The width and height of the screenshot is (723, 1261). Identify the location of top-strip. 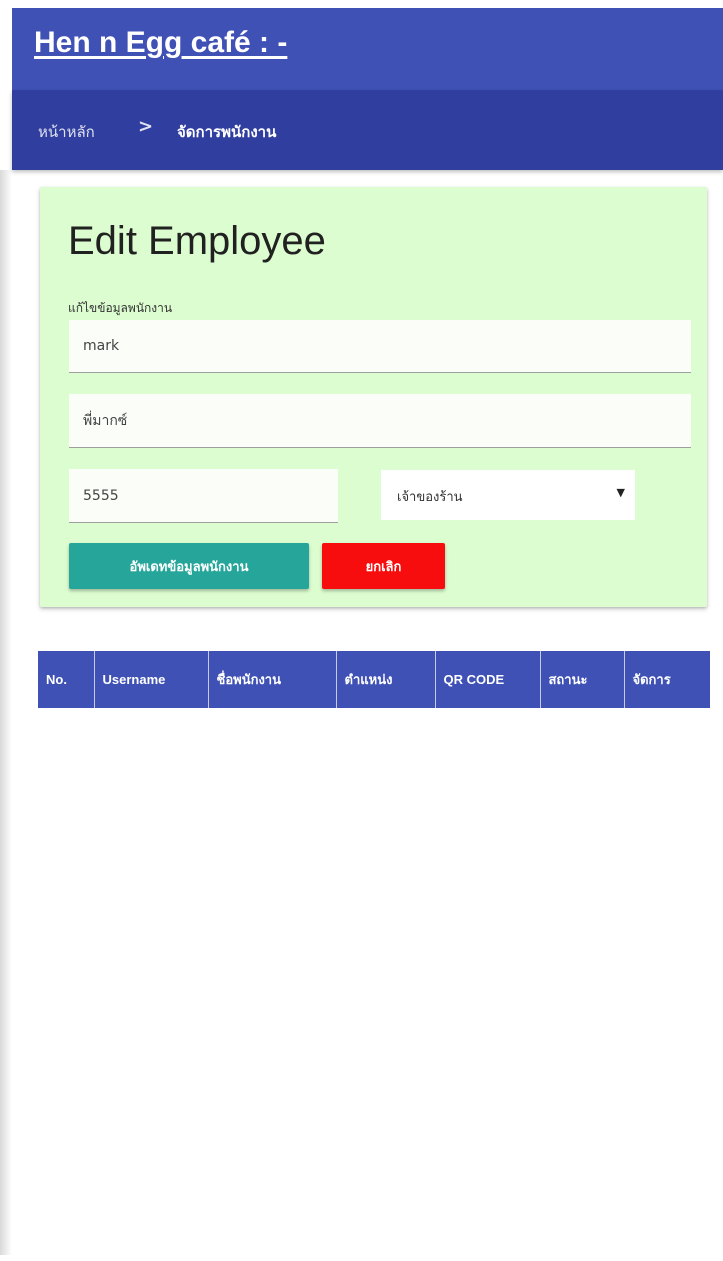
(361, 4).